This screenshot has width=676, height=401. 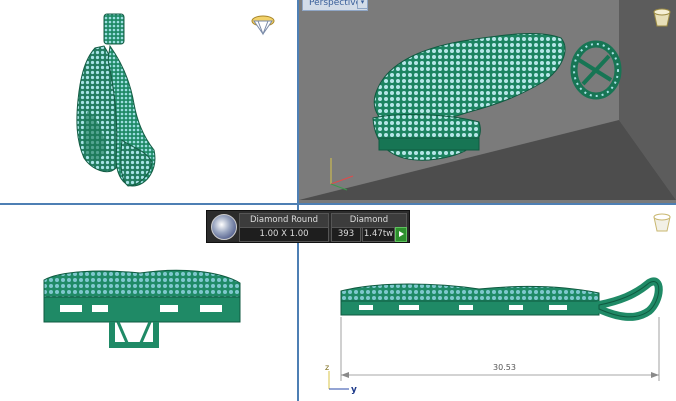 What do you see at coordinates (369, 220) in the screenshot?
I see `gem-type-header: Diamond` at bounding box center [369, 220].